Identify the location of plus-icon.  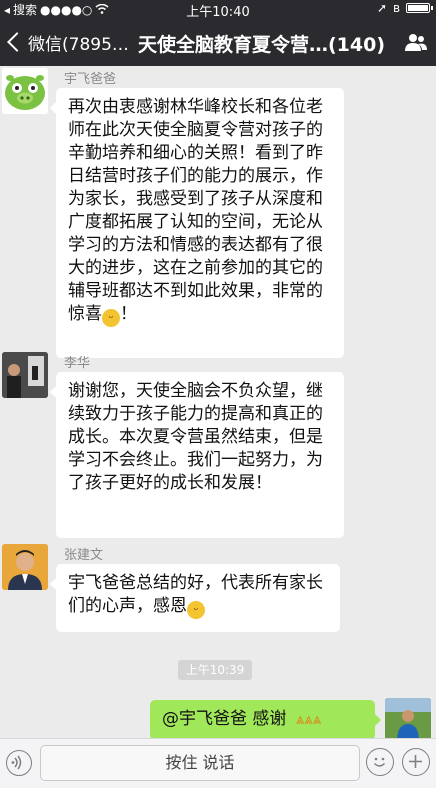
(416, 762).